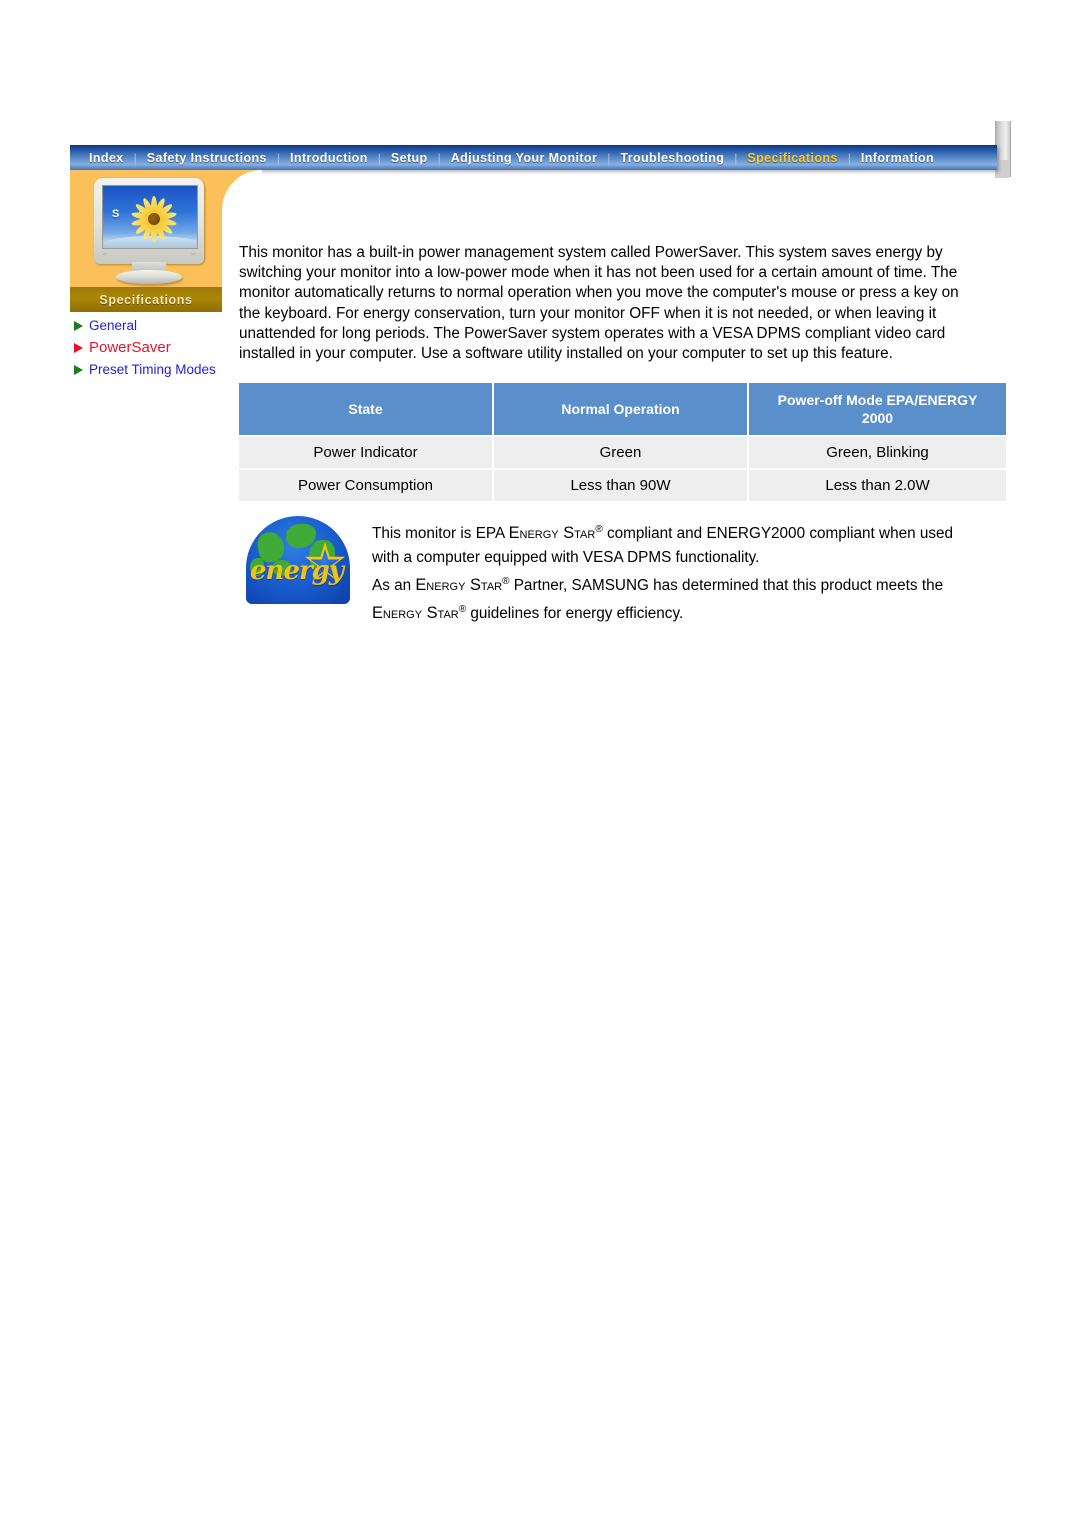 This screenshot has width=1080, height=1528. I want to click on table-cell: Less than 2.0W, so click(877, 484).